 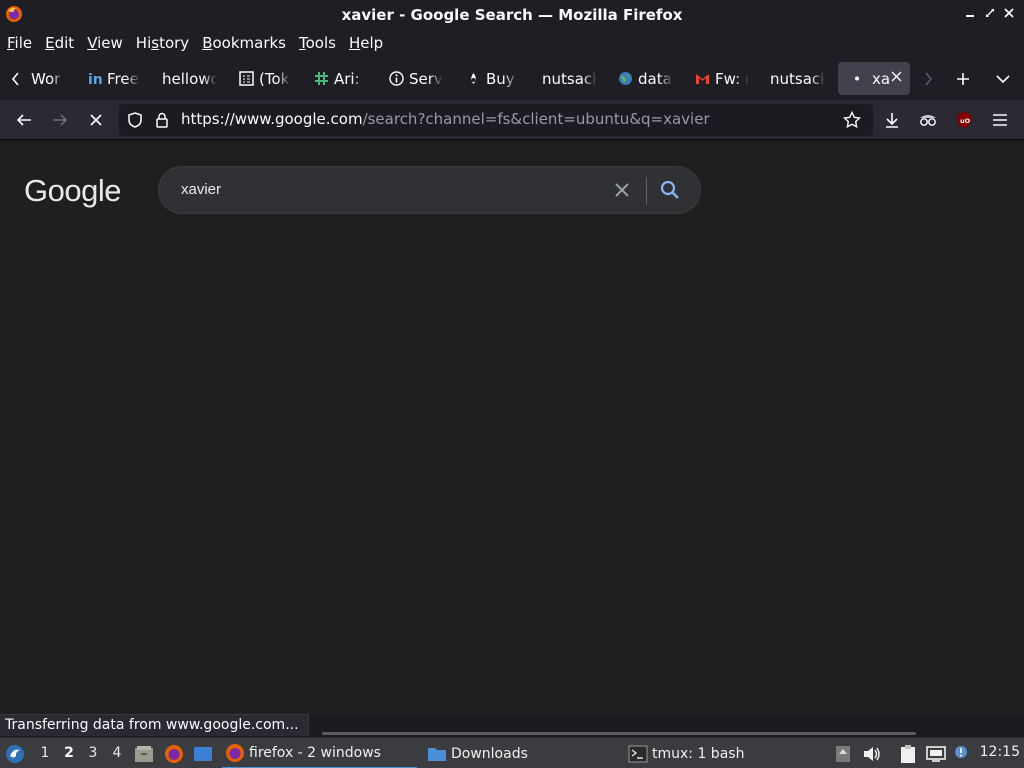 I want to click on firefox-icon, so click(x=235, y=752).